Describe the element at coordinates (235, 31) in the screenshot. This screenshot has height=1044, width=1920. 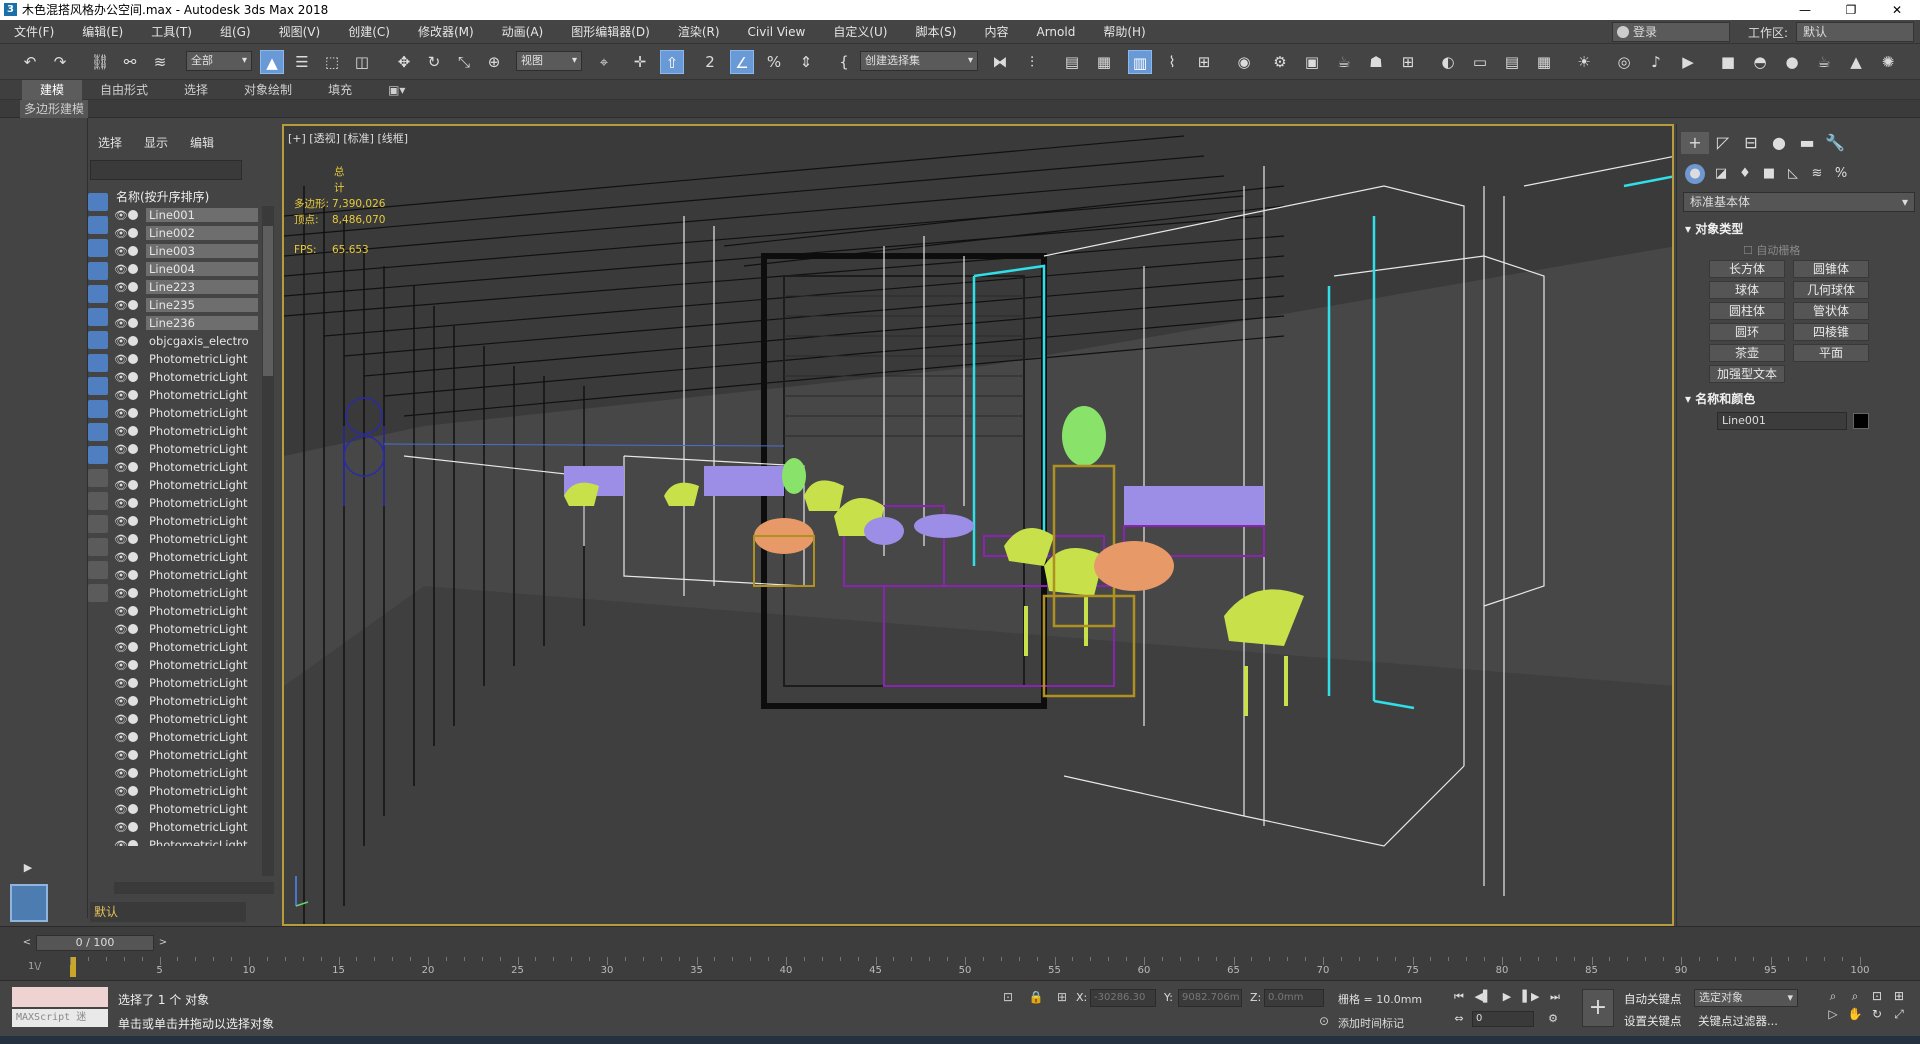
I see `menu-group: 组(G)` at that location.